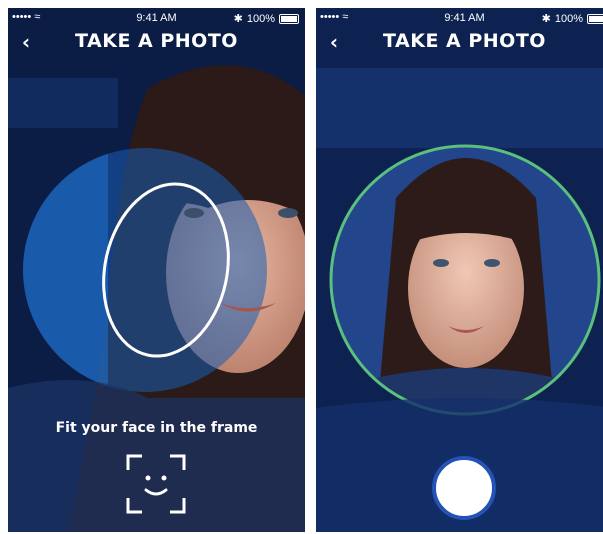 The width and height of the screenshot is (603, 534). What do you see at coordinates (156, 428) in the screenshot?
I see `instruction-text: Fit your face in the frame` at bounding box center [156, 428].